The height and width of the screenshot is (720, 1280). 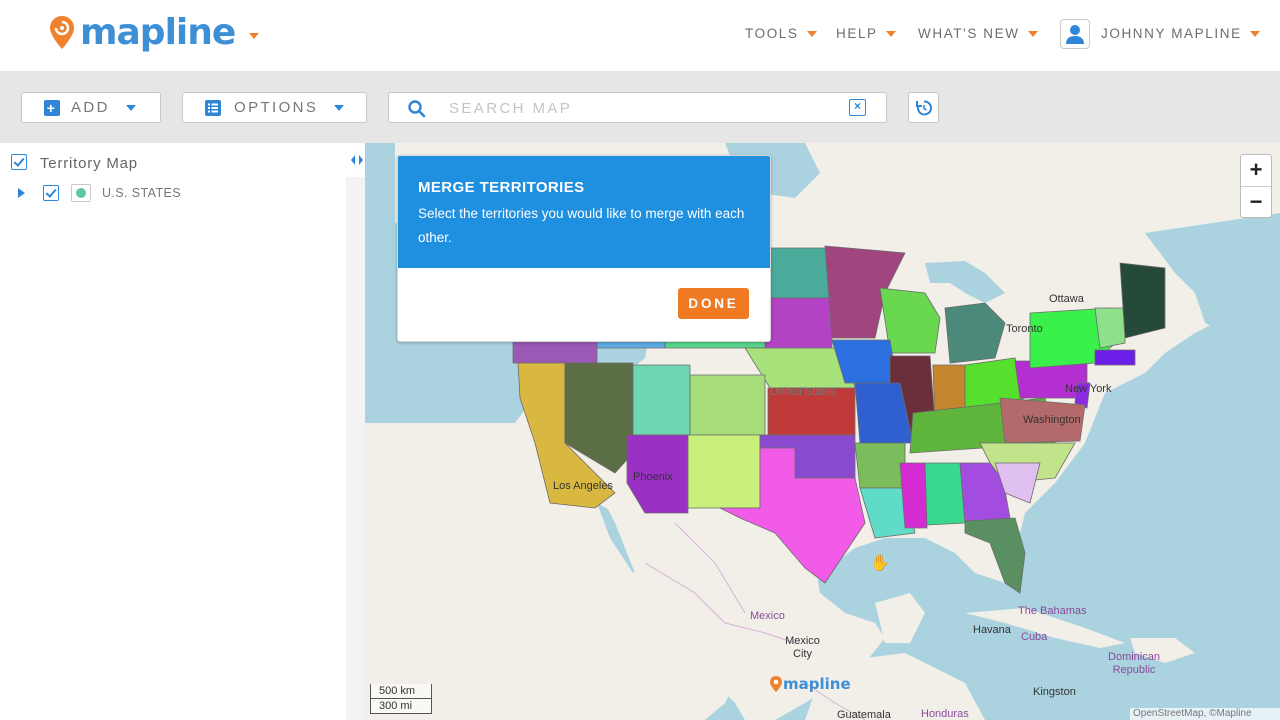 I want to click on label-united-states: United States, so click(x=803, y=392).